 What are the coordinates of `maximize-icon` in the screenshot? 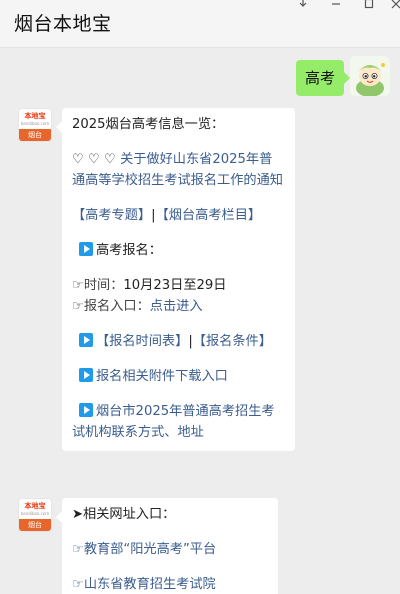 It's located at (369, 6).